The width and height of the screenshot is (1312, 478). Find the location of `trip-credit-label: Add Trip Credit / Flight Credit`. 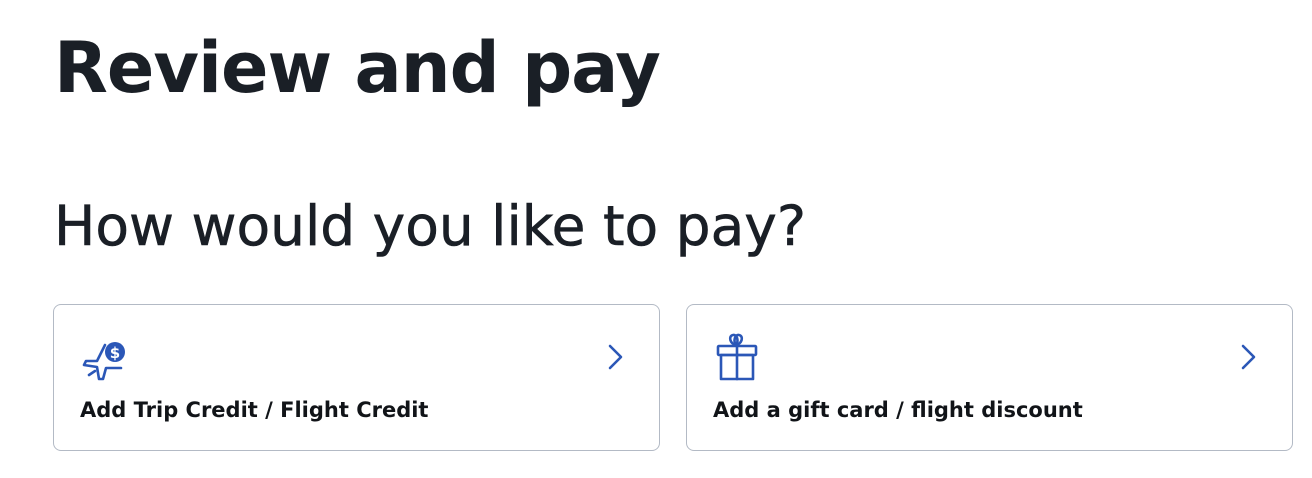

trip-credit-label: Add Trip Credit / Flight Credit is located at coordinates (254, 410).